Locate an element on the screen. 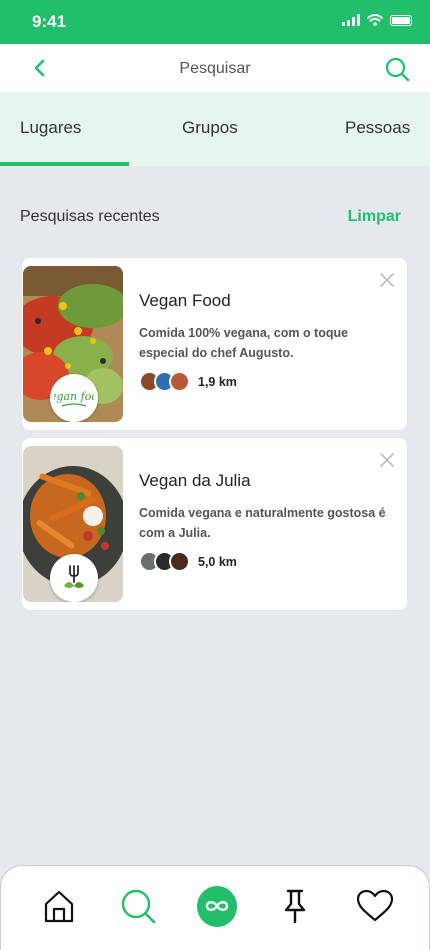  infinity-icon is located at coordinates (217, 906).